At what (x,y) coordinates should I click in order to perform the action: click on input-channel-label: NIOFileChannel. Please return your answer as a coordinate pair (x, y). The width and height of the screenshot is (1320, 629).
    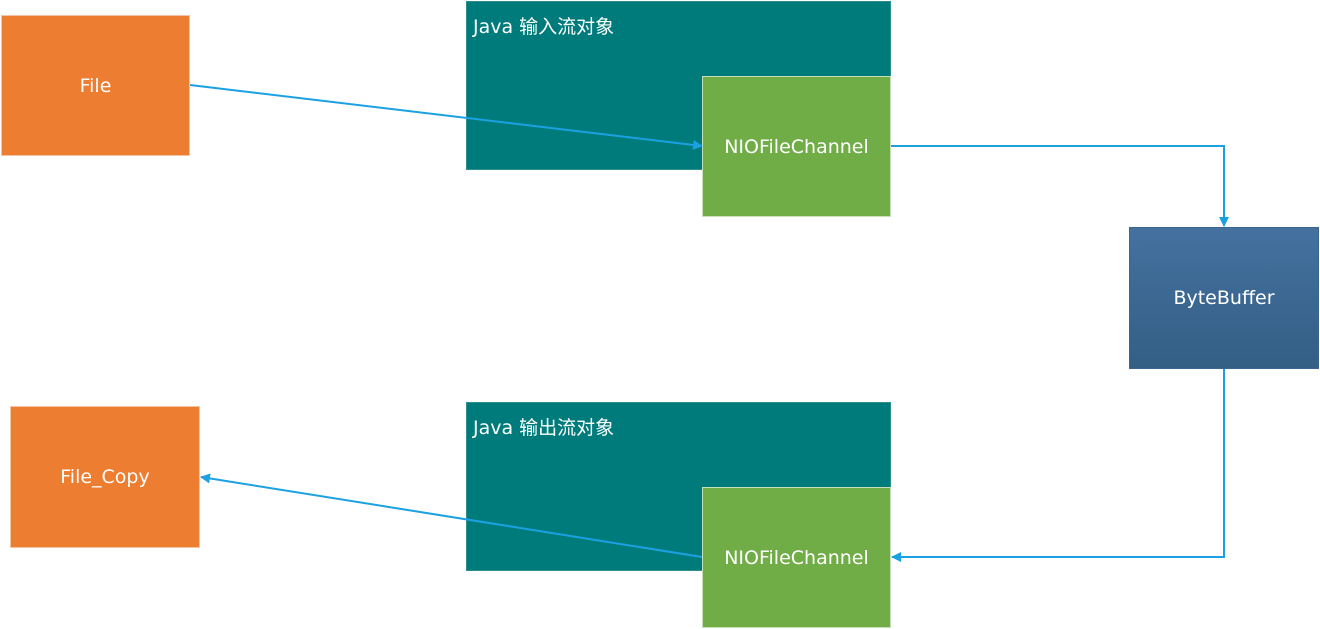
    Looking at the image, I should click on (796, 146).